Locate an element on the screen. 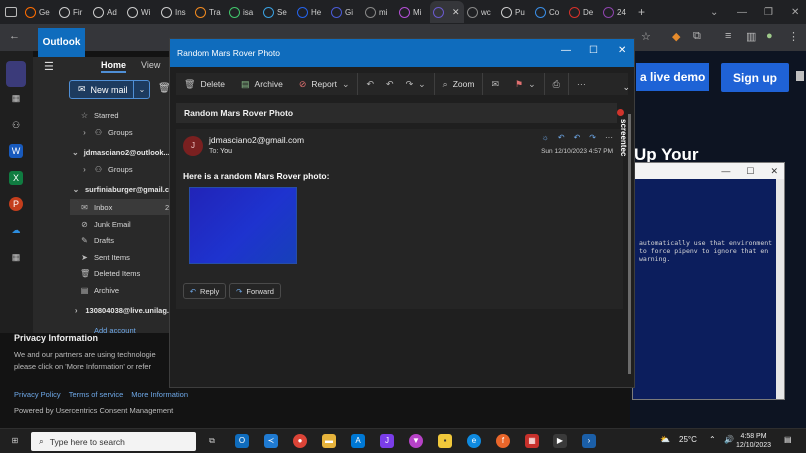 This screenshot has width=806, height=453. taskbar-search: ⌕ Type here to search is located at coordinates (113, 441).